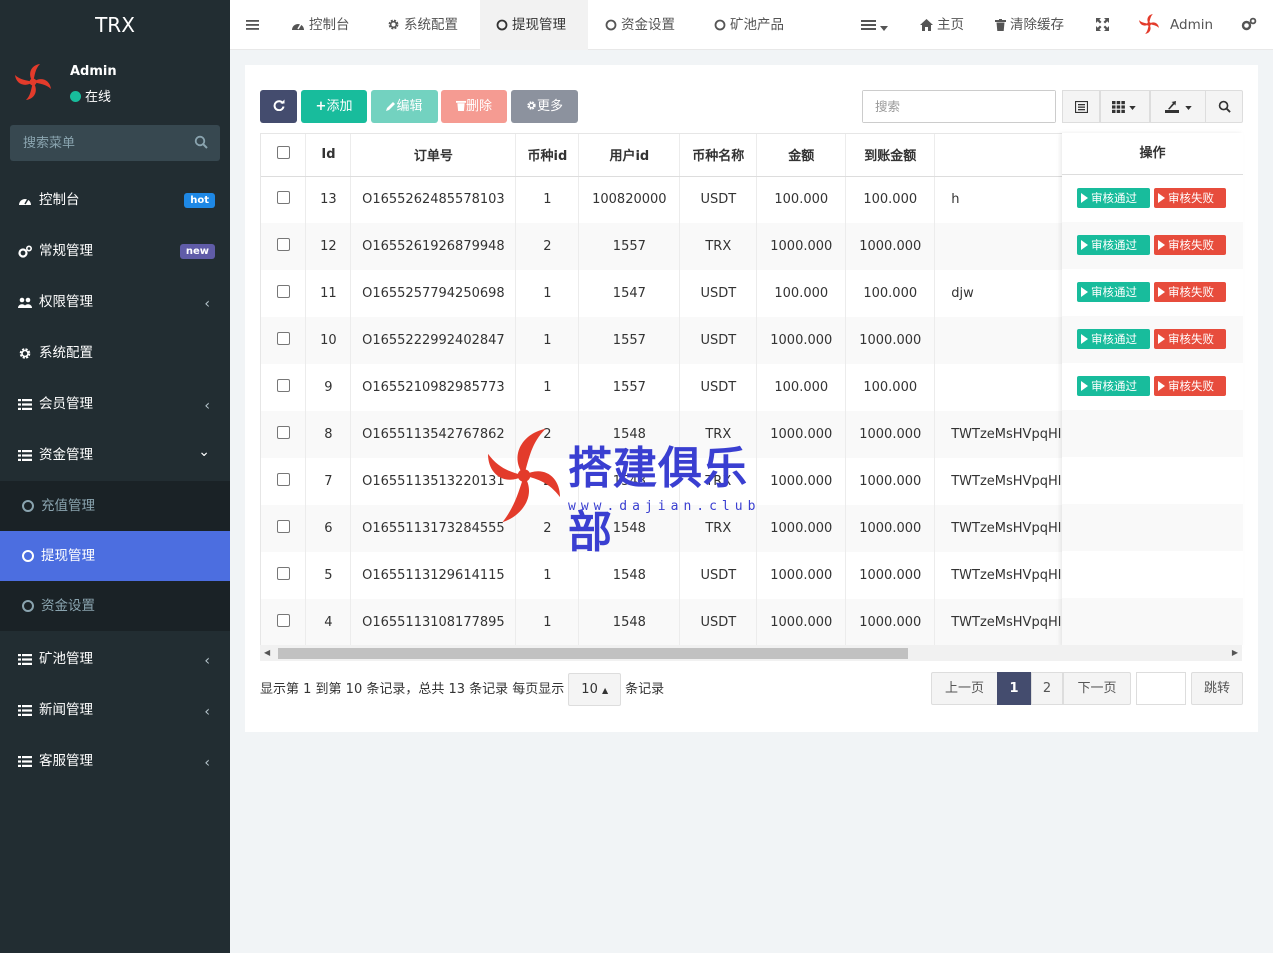 The image size is (1273, 953). What do you see at coordinates (757, 25) in the screenshot?
I see `tab-label: 矿池产品` at bounding box center [757, 25].